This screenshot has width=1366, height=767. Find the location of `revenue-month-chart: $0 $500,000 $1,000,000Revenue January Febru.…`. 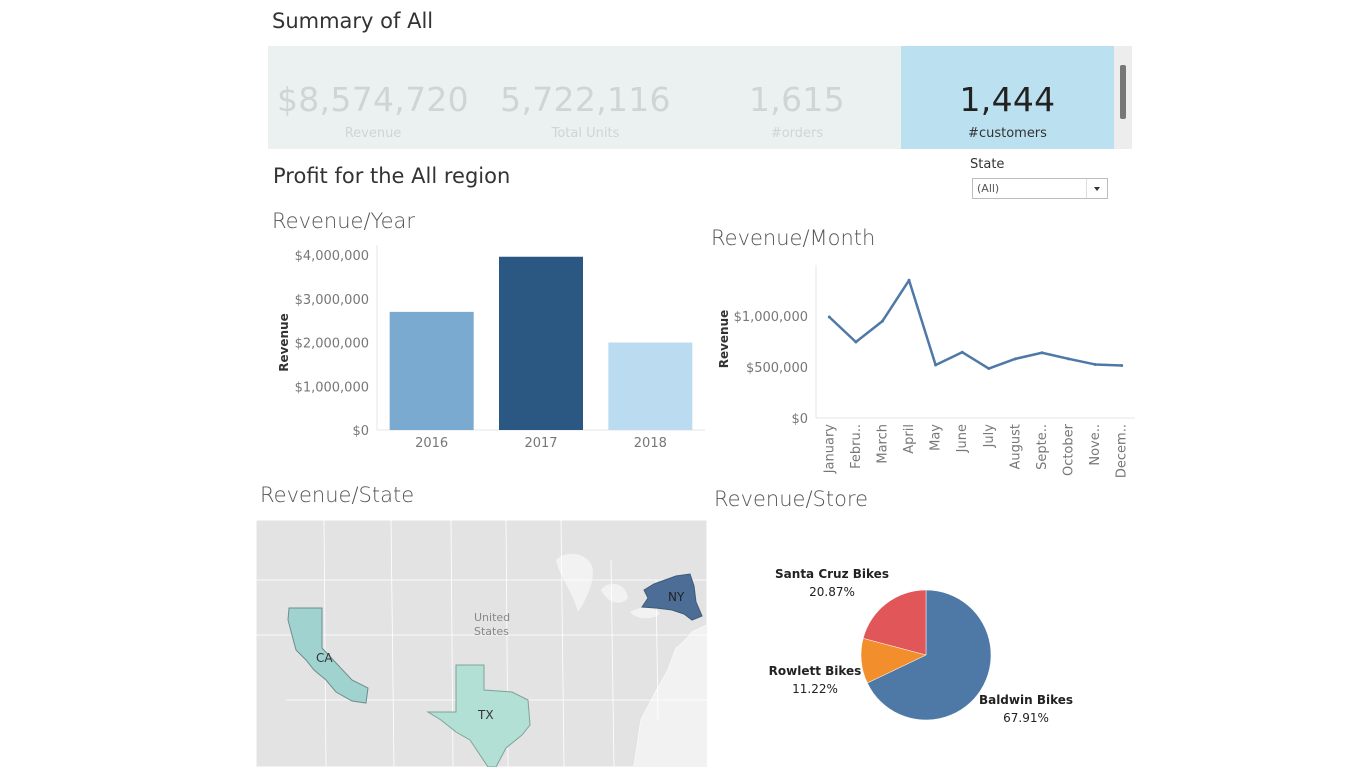

revenue-month-chart: $0 $500,000 $1,000,000Revenue January Febru.… is located at coordinates (926, 371).